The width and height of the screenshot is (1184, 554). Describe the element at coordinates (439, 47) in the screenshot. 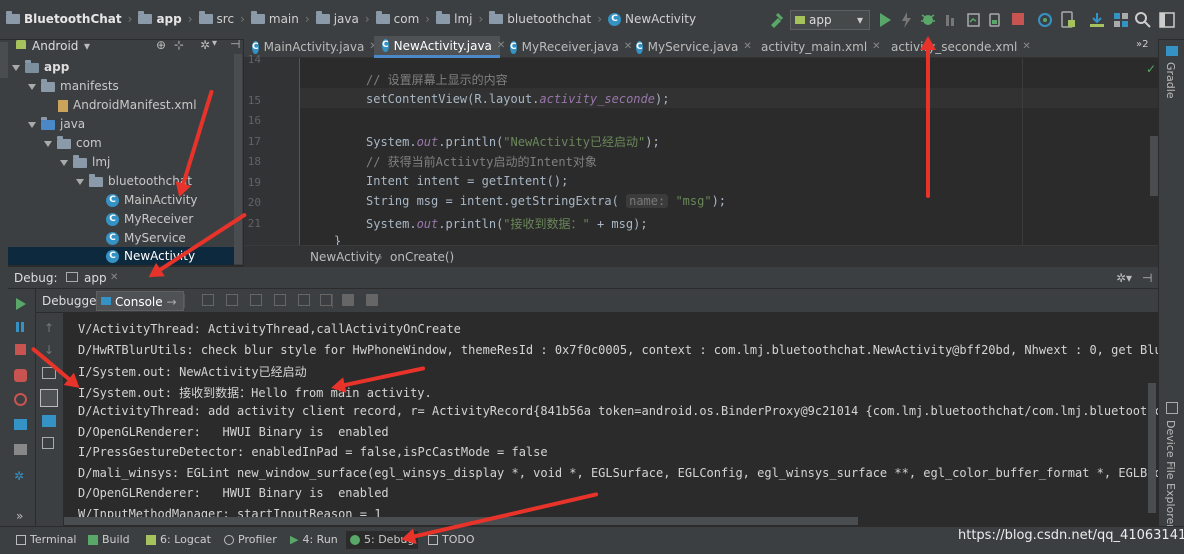

I see `tab-newactivity: C NewActivity.java ✕` at that location.